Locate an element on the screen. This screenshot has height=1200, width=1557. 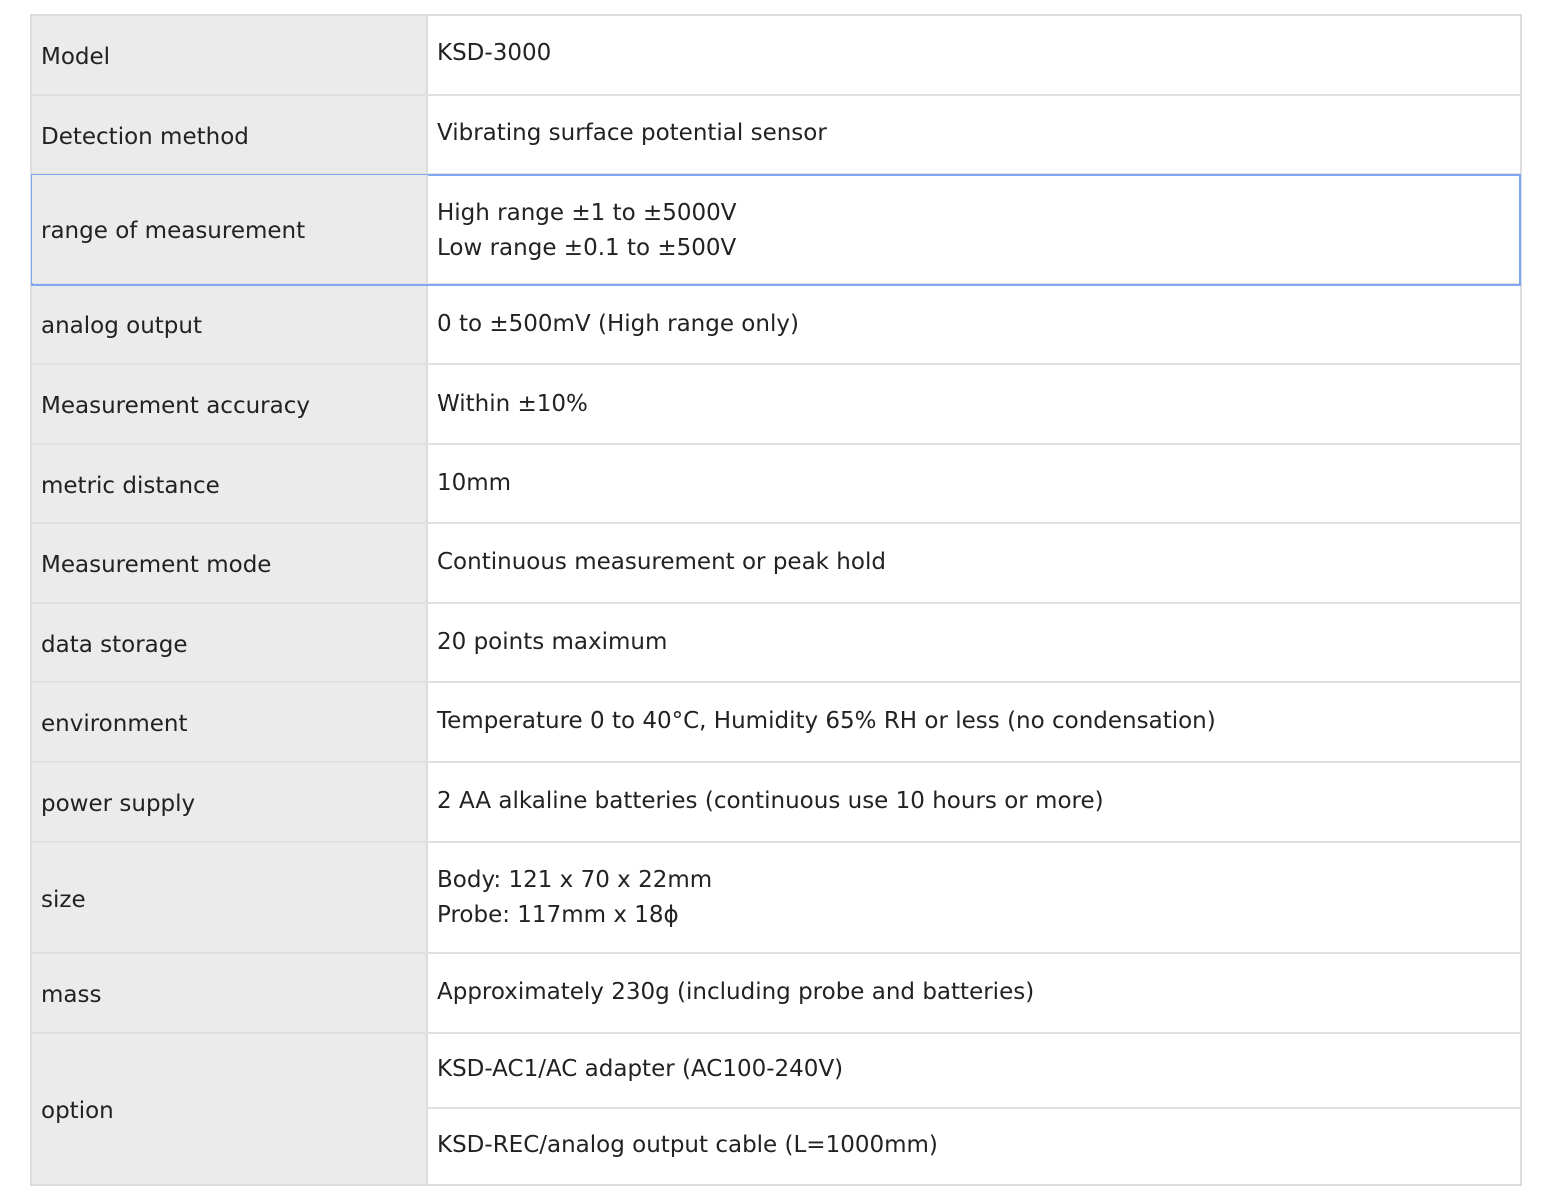
spec-row-measurement-accuracy: Measurement accuracy Within ±10% is located at coordinates (776, 405).